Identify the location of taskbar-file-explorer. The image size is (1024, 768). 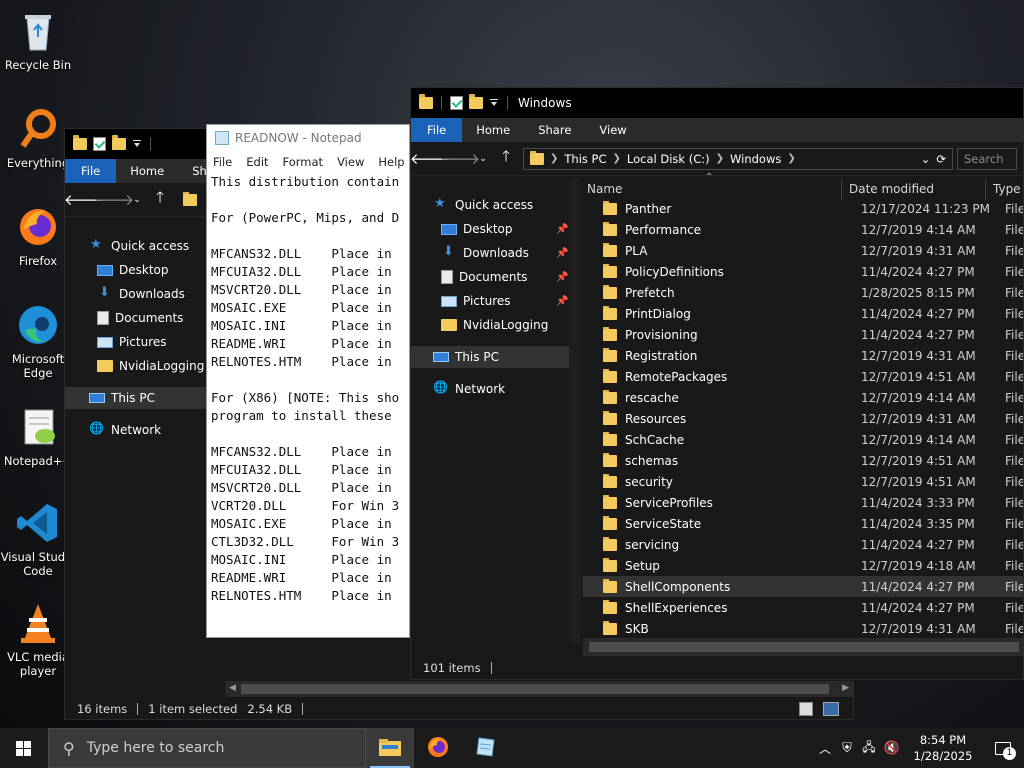
(390, 748).